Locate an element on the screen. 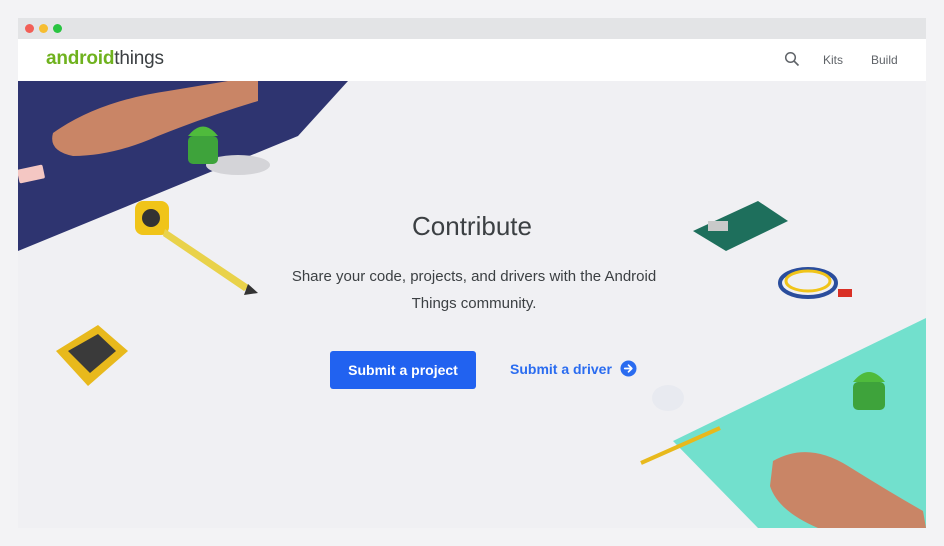 The width and height of the screenshot is (944, 546). submit-driver-label: Submit a driver is located at coordinates (561, 368).